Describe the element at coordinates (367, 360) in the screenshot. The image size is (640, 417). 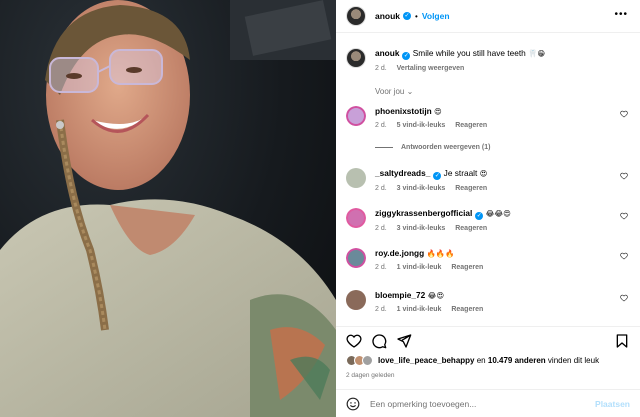
I see `liker-avatar` at that location.